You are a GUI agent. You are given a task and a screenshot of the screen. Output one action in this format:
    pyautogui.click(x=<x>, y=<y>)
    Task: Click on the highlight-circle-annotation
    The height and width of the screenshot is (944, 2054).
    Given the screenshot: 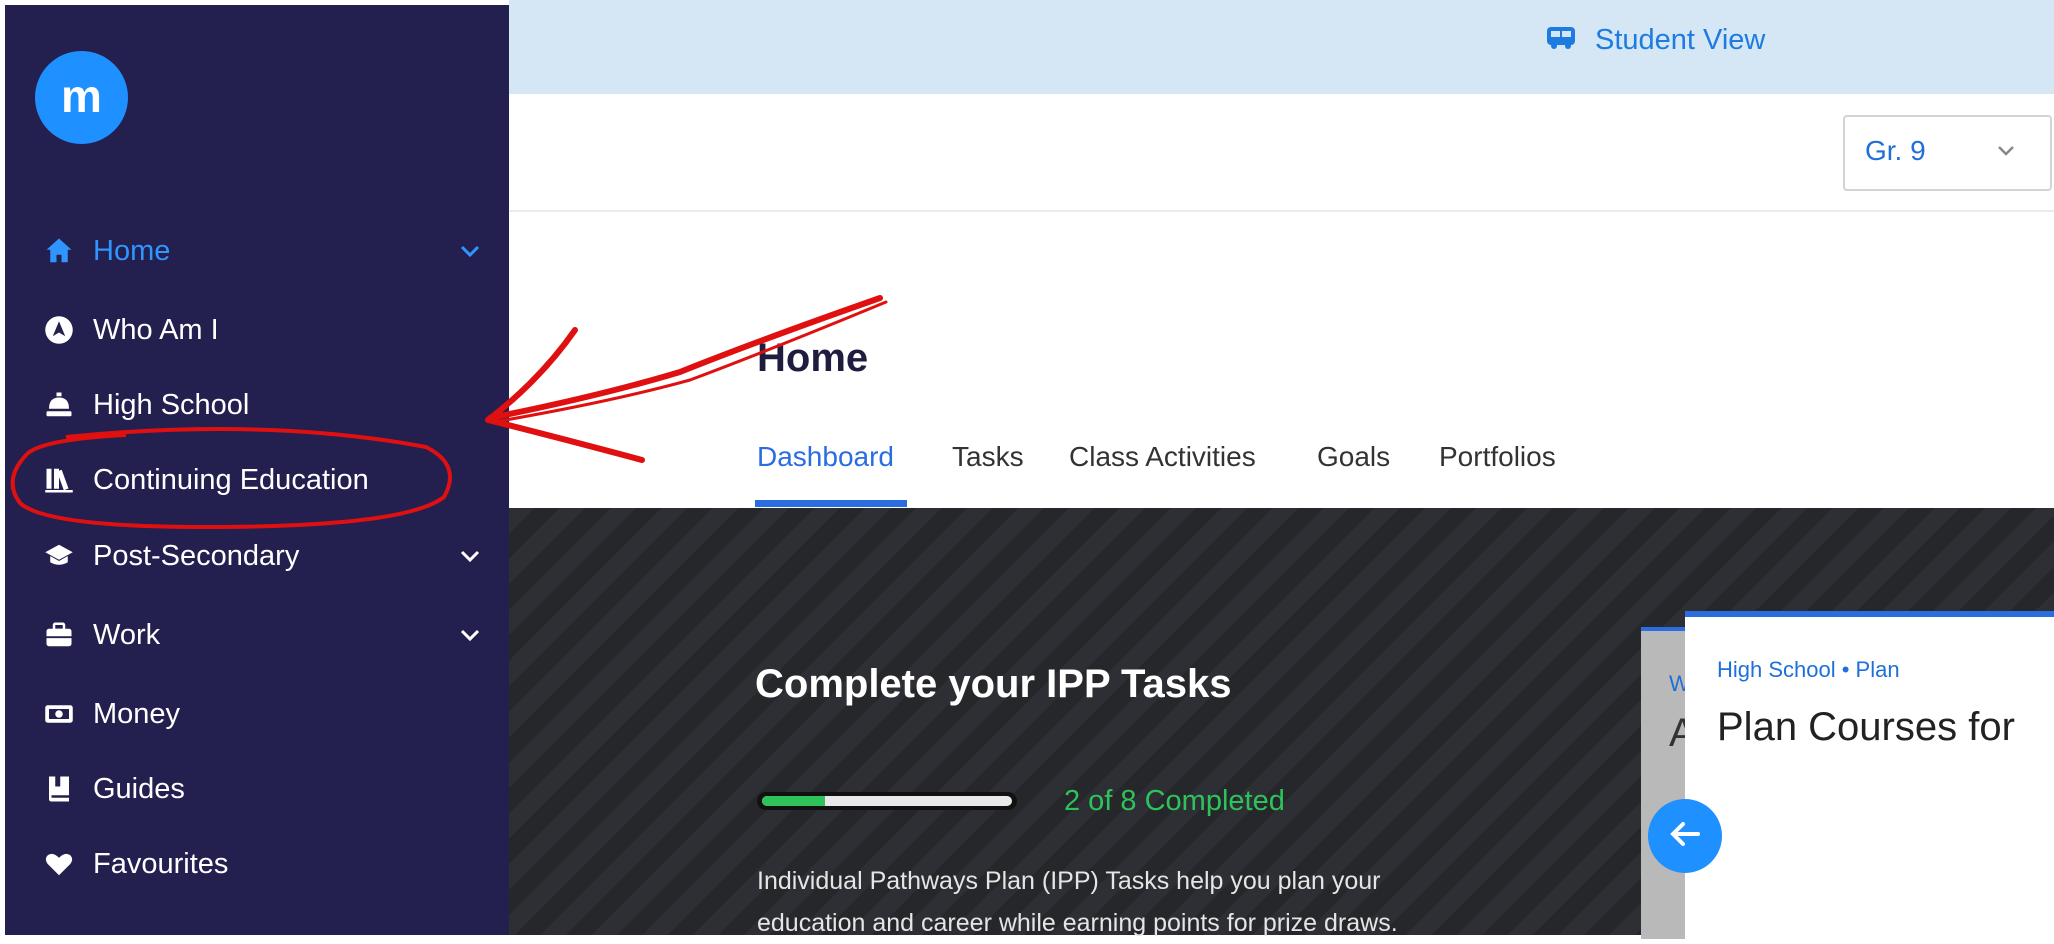 What is the action you would take?
    pyautogui.click(x=231, y=478)
    